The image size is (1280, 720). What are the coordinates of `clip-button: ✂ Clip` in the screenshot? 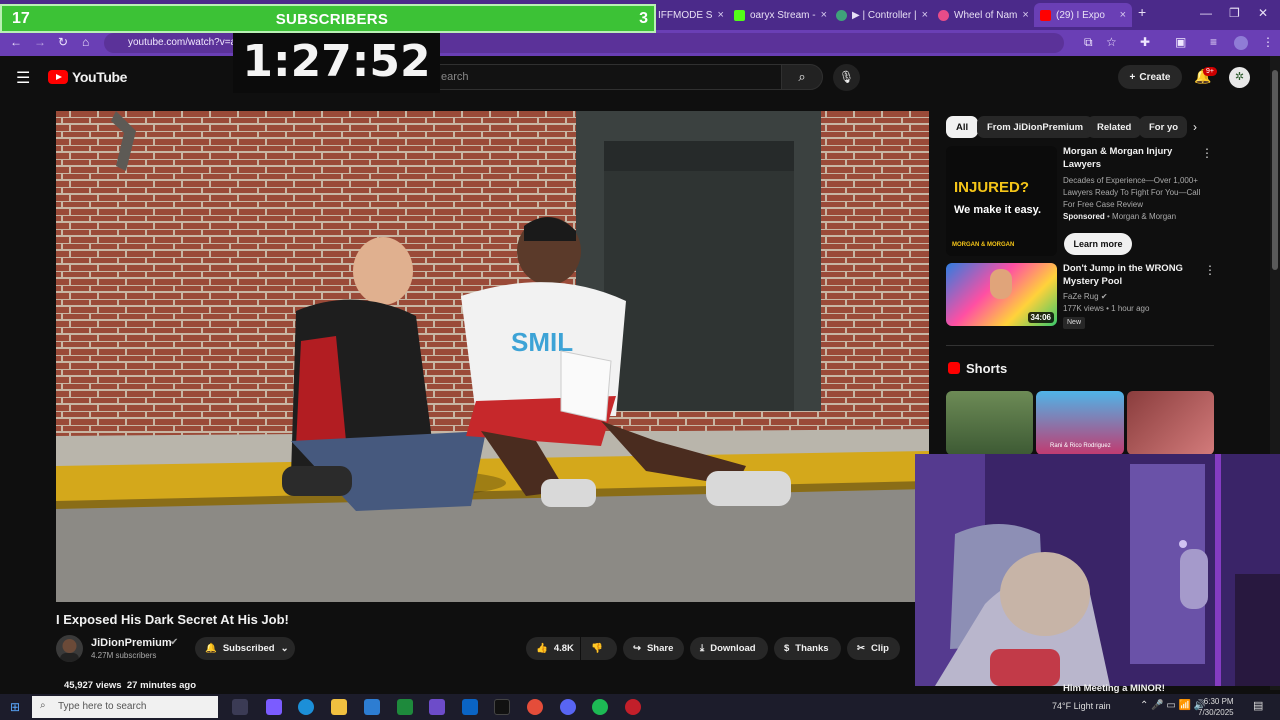 It's located at (873, 648).